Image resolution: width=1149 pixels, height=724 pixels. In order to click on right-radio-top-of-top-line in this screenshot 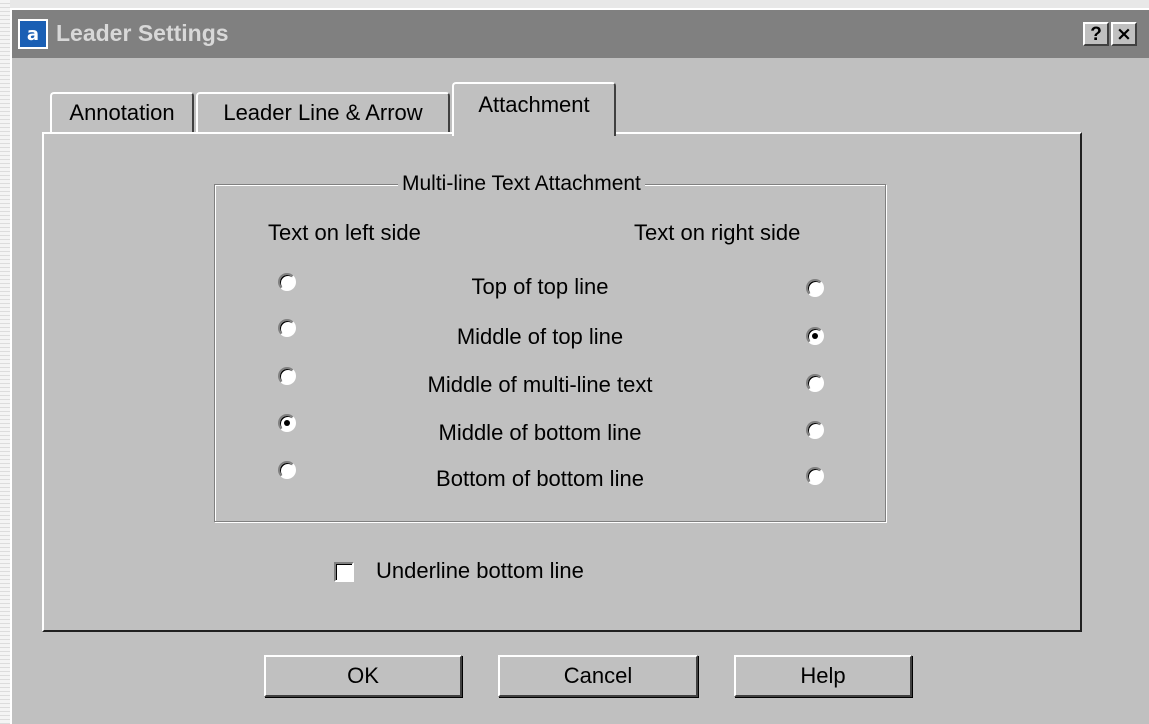, I will do `click(815, 288)`.